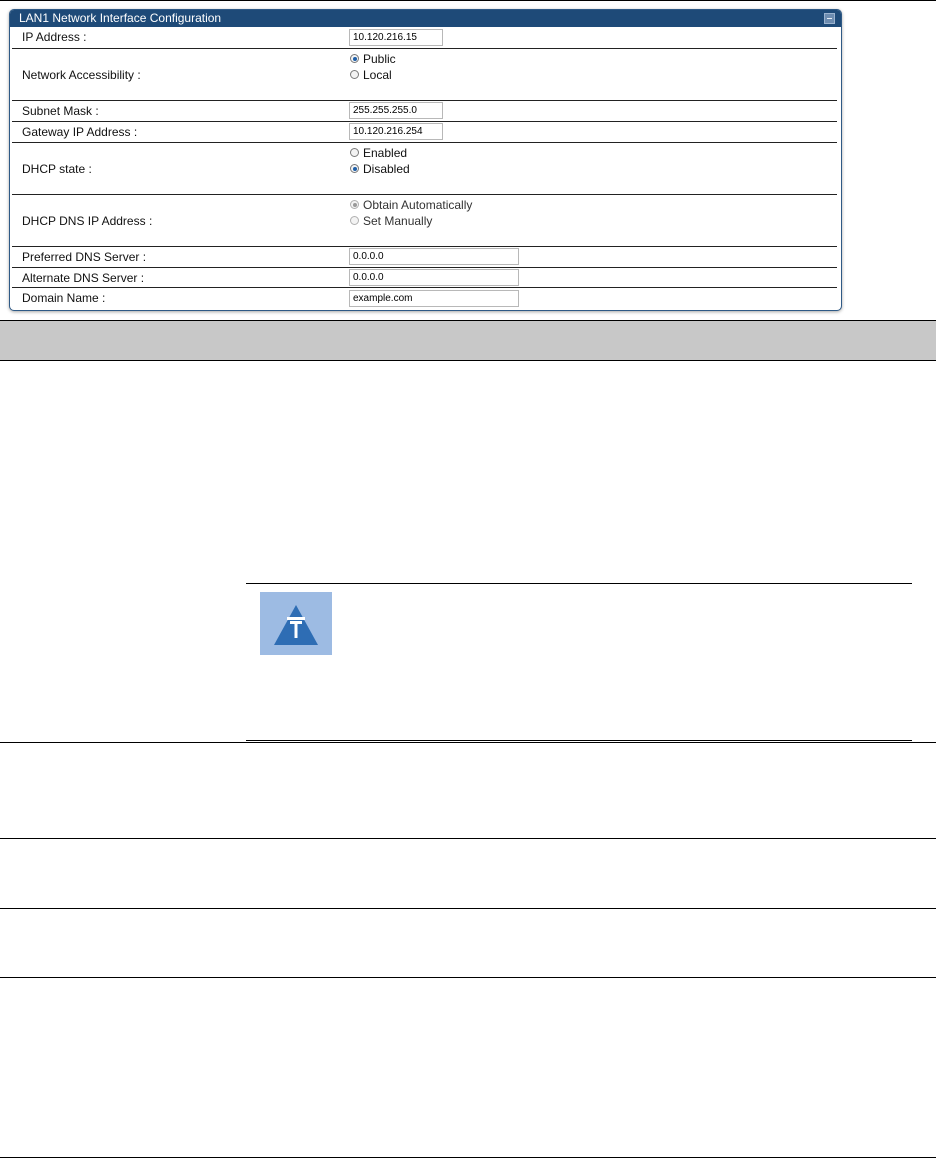  What do you see at coordinates (385, 153) in the screenshot?
I see `radio-enabled-label: Enabled` at bounding box center [385, 153].